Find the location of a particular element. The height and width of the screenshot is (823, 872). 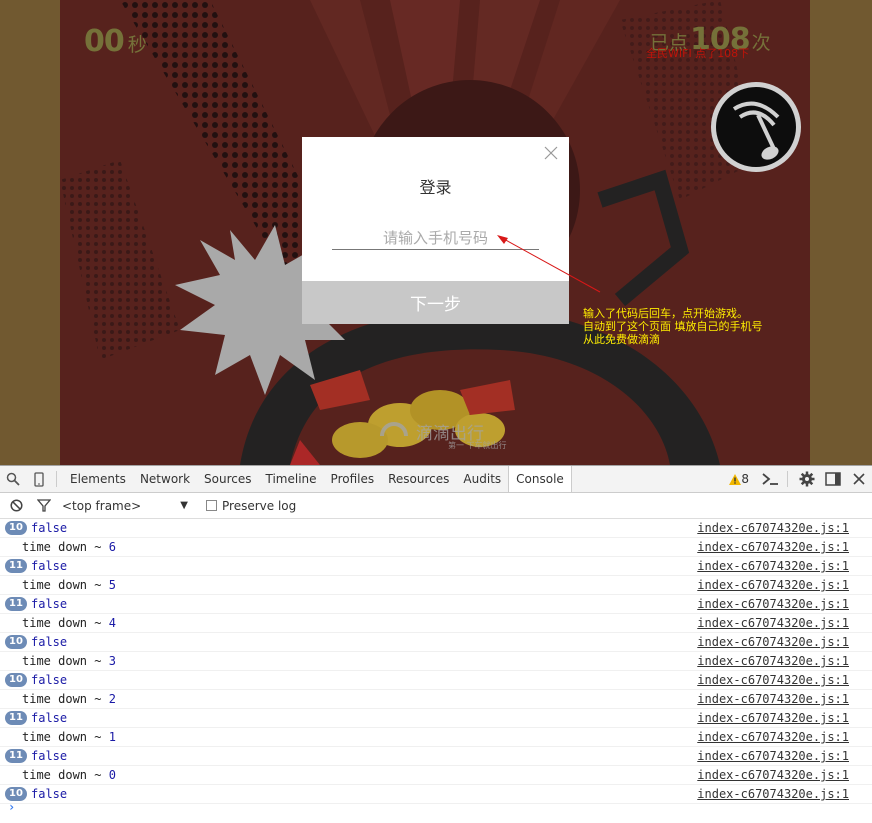

dialog-title: 登录 is located at coordinates (435, 187).